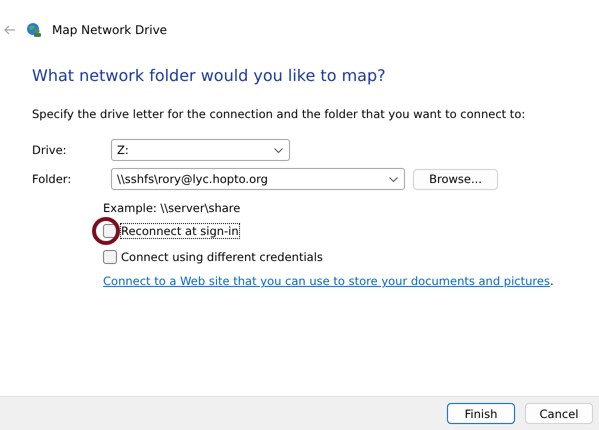 The image size is (599, 430). Describe the element at coordinates (559, 413) in the screenshot. I see `cancel-button: Cancel` at that location.